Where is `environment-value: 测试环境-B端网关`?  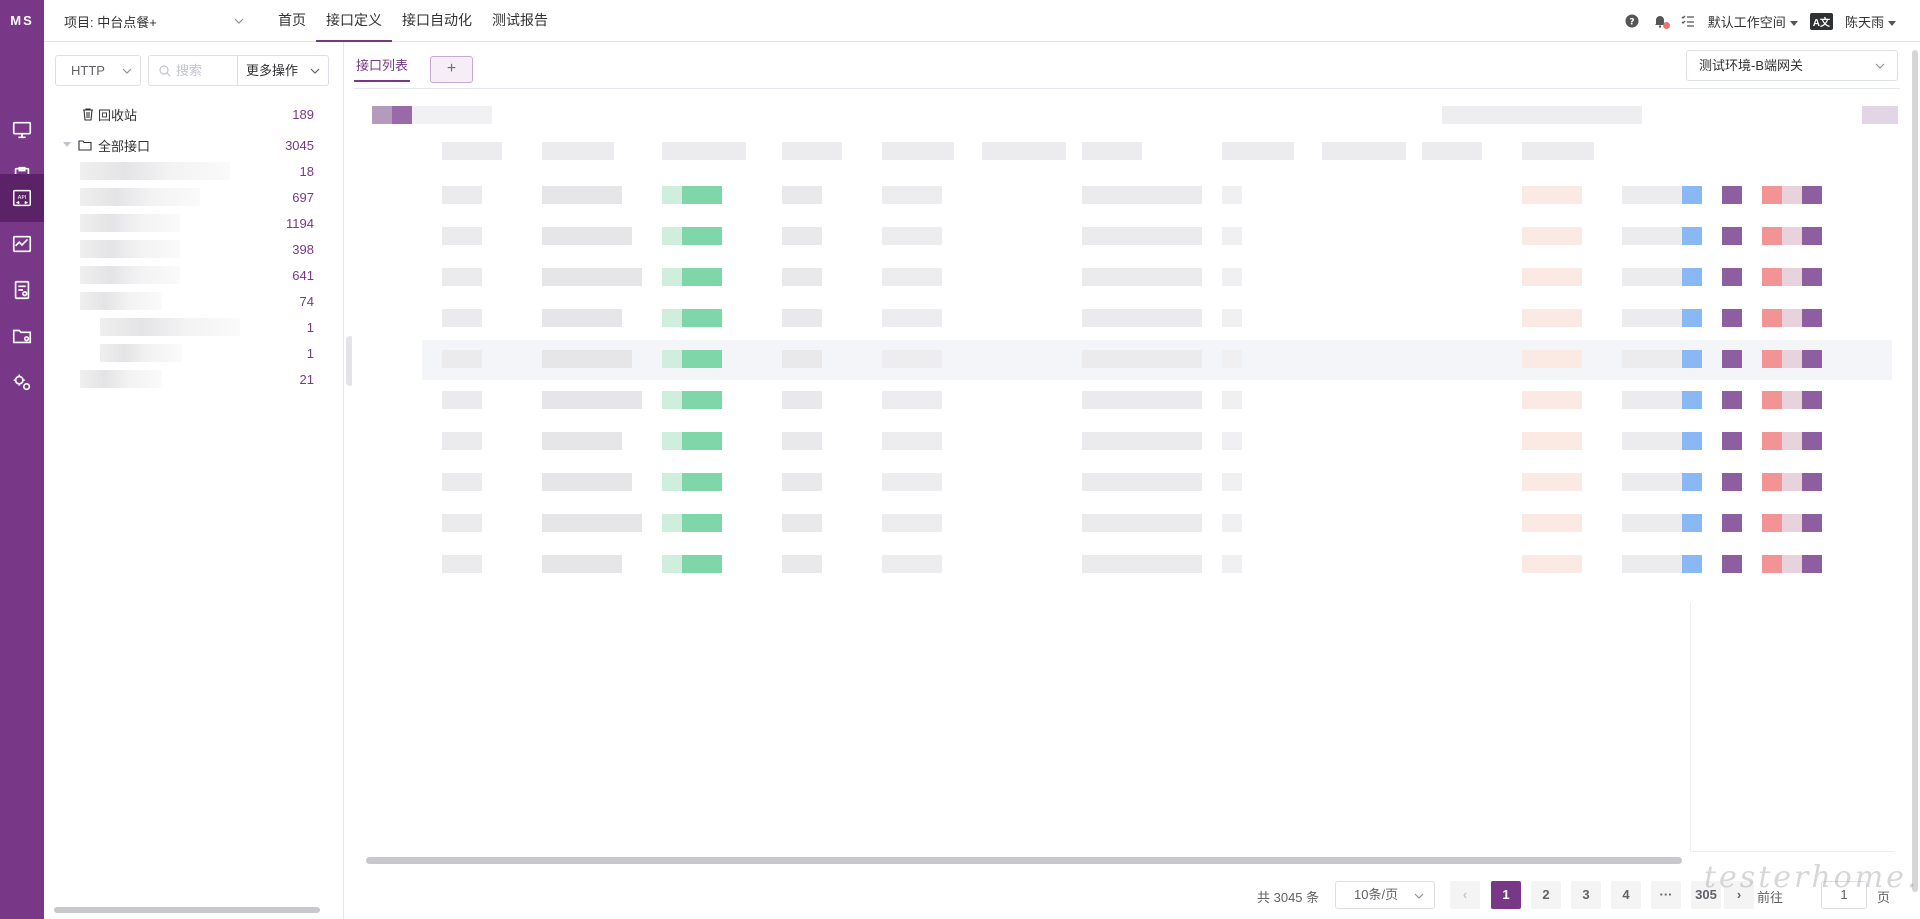 environment-value: 测试环境-B端网关 is located at coordinates (1751, 65).